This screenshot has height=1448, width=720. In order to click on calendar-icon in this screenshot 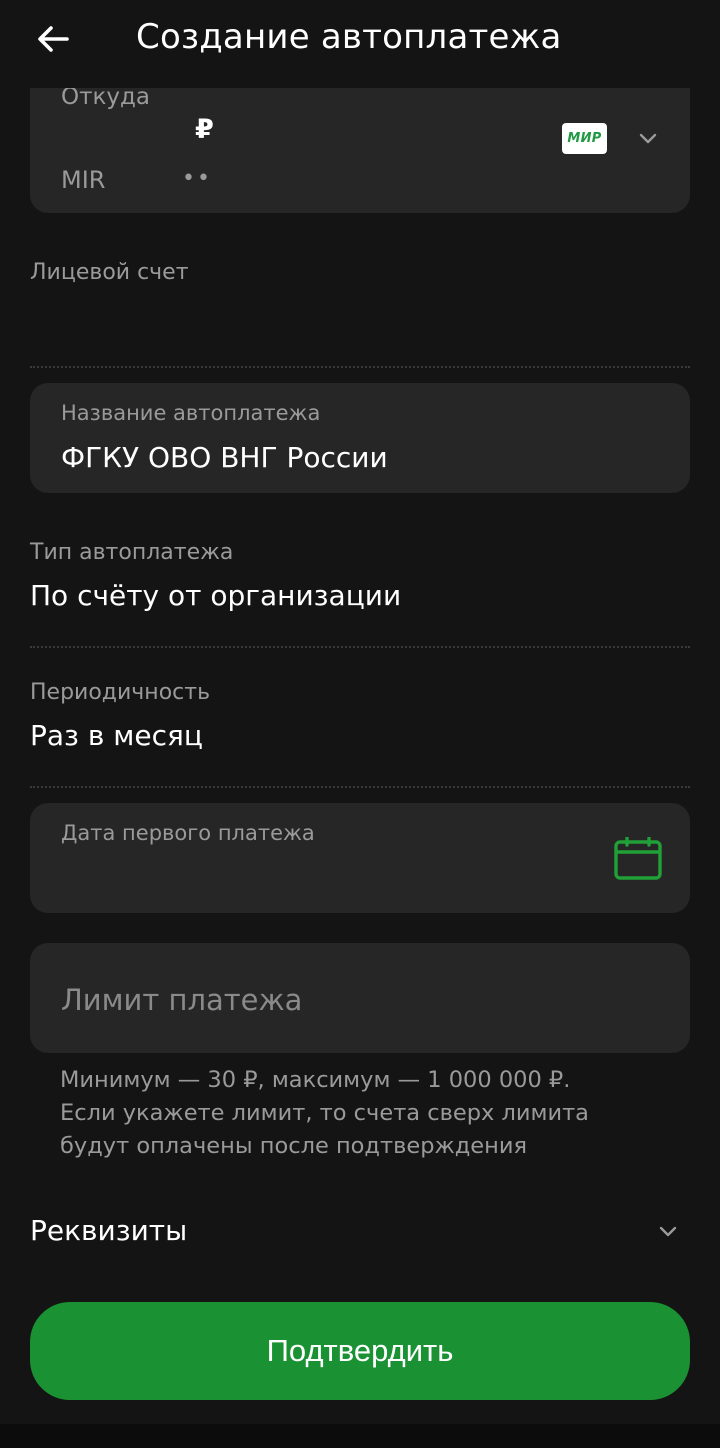, I will do `click(638, 859)`.